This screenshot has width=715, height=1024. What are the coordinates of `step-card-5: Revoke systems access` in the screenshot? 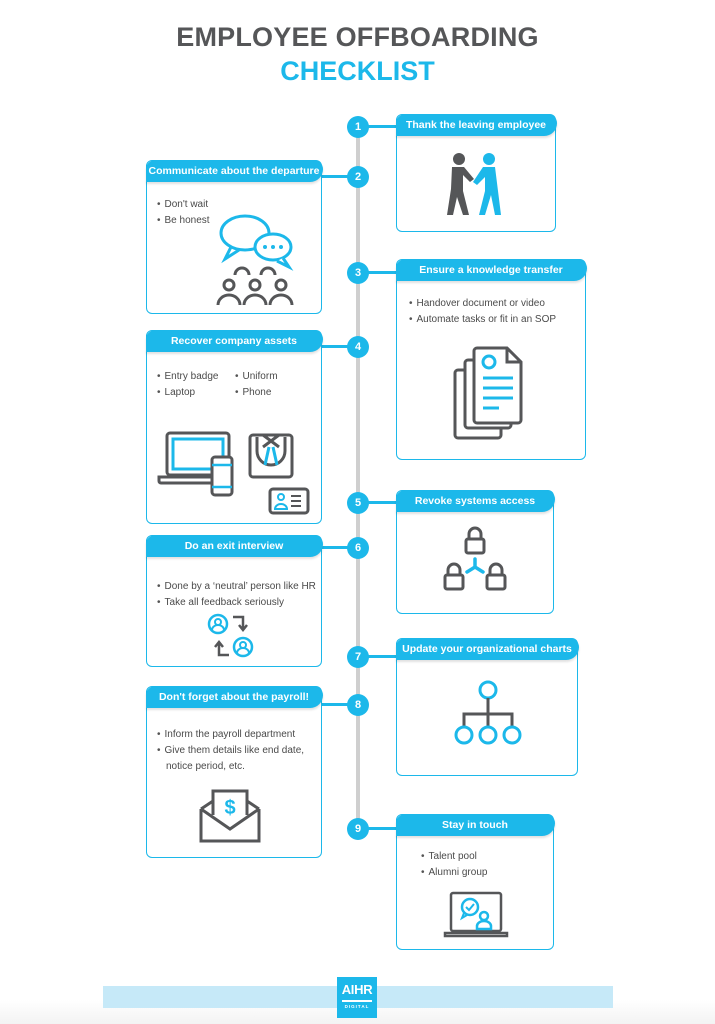 It's located at (475, 551).